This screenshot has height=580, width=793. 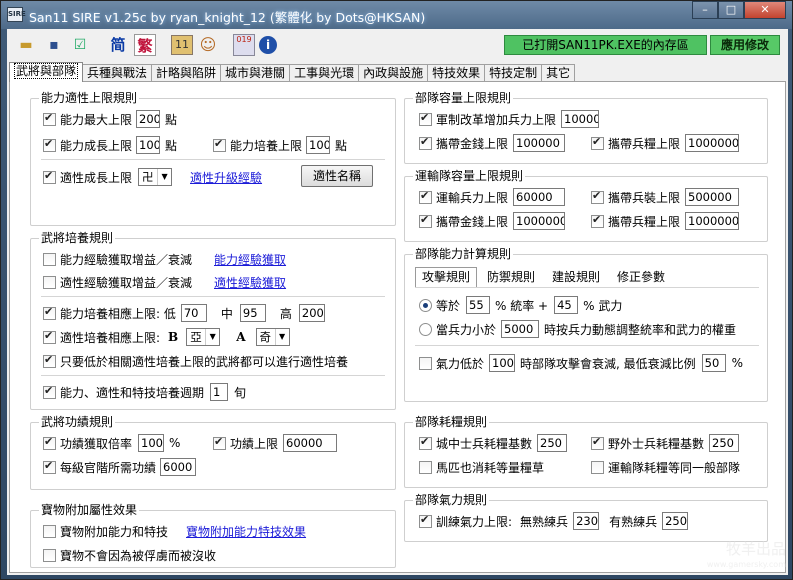 What do you see at coordinates (765, 10) in the screenshot?
I see `close-button: ✕` at bounding box center [765, 10].